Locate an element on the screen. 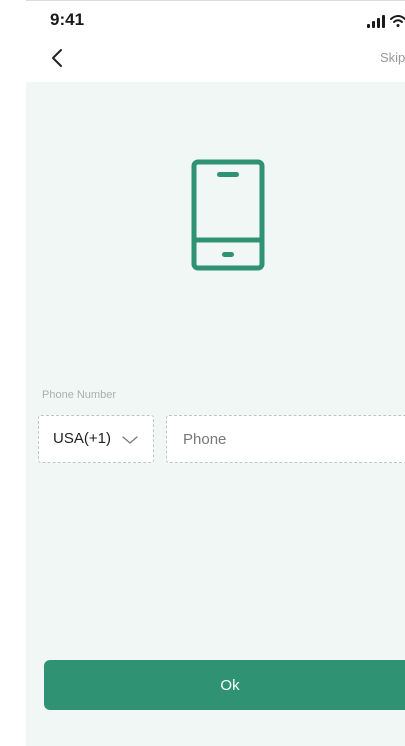  status-time: 9:41 is located at coordinates (67, 19).